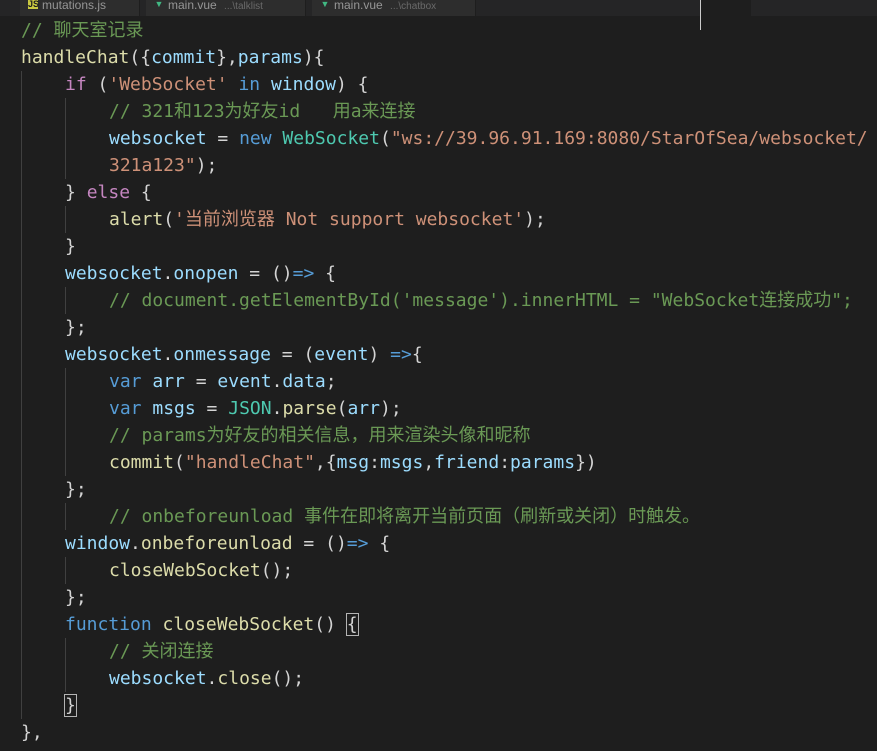 The image size is (877, 751). I want to click on code-token: // 321和123为好友id 用a来连接, so click(262, 111).